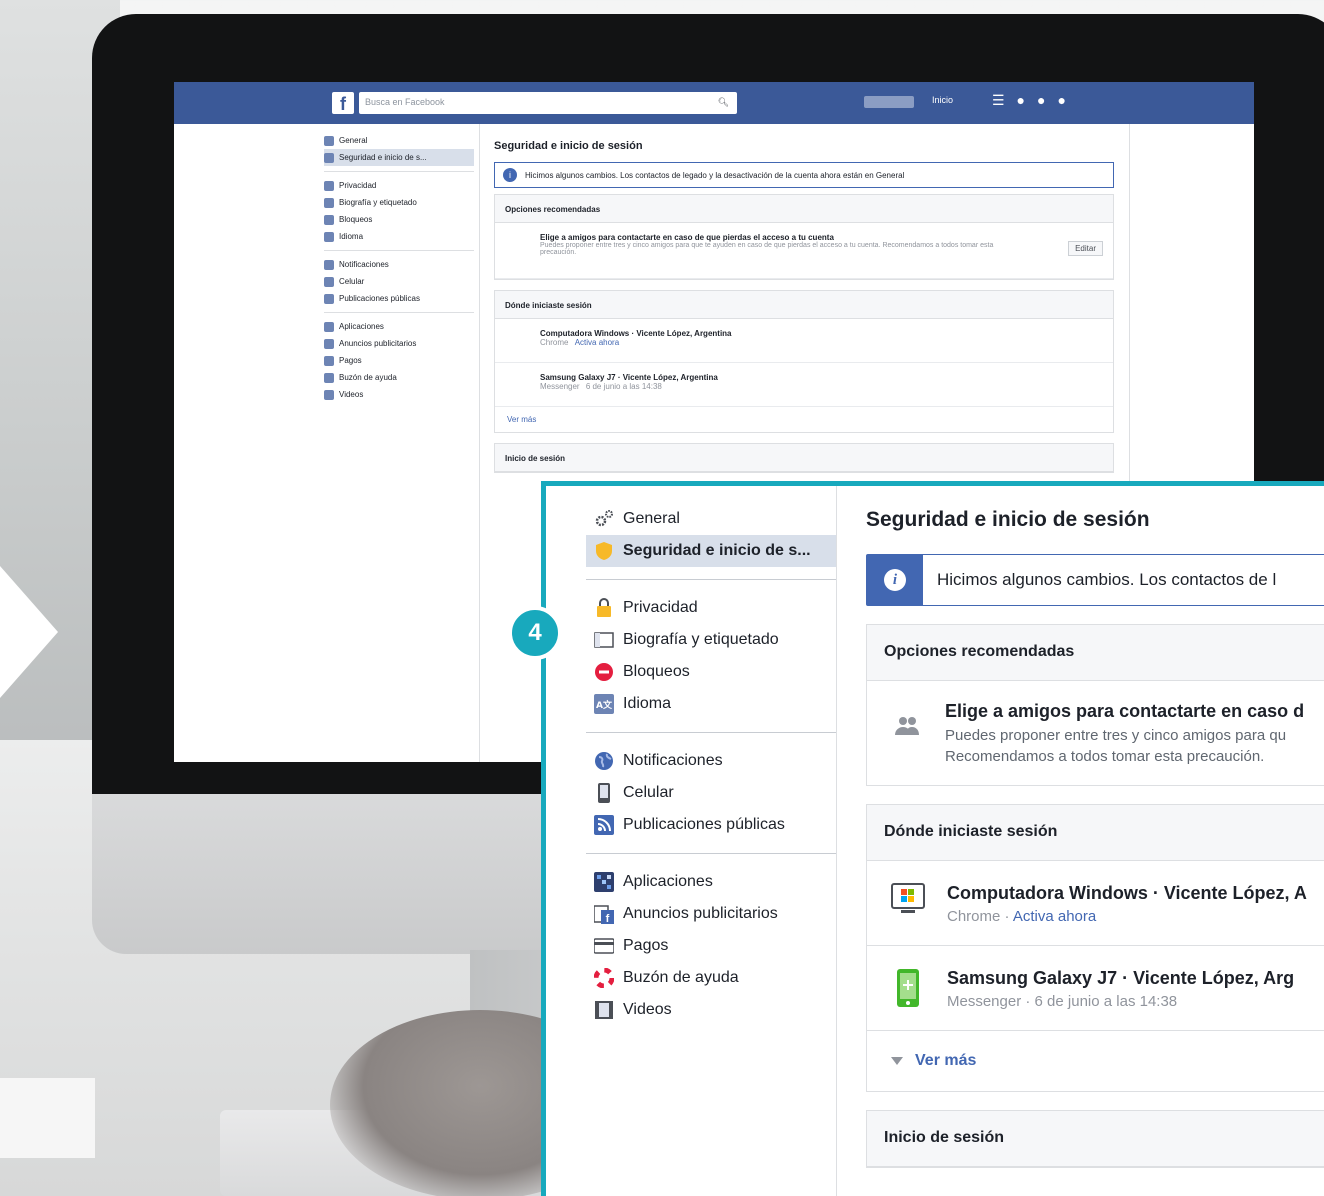 This screenshot has width=1324, height=1196. What do you see at coordinates (711, 672) in the screenshot?
I see `sidebar-item-block: Bloqueos` at bounding box center [711, 672].